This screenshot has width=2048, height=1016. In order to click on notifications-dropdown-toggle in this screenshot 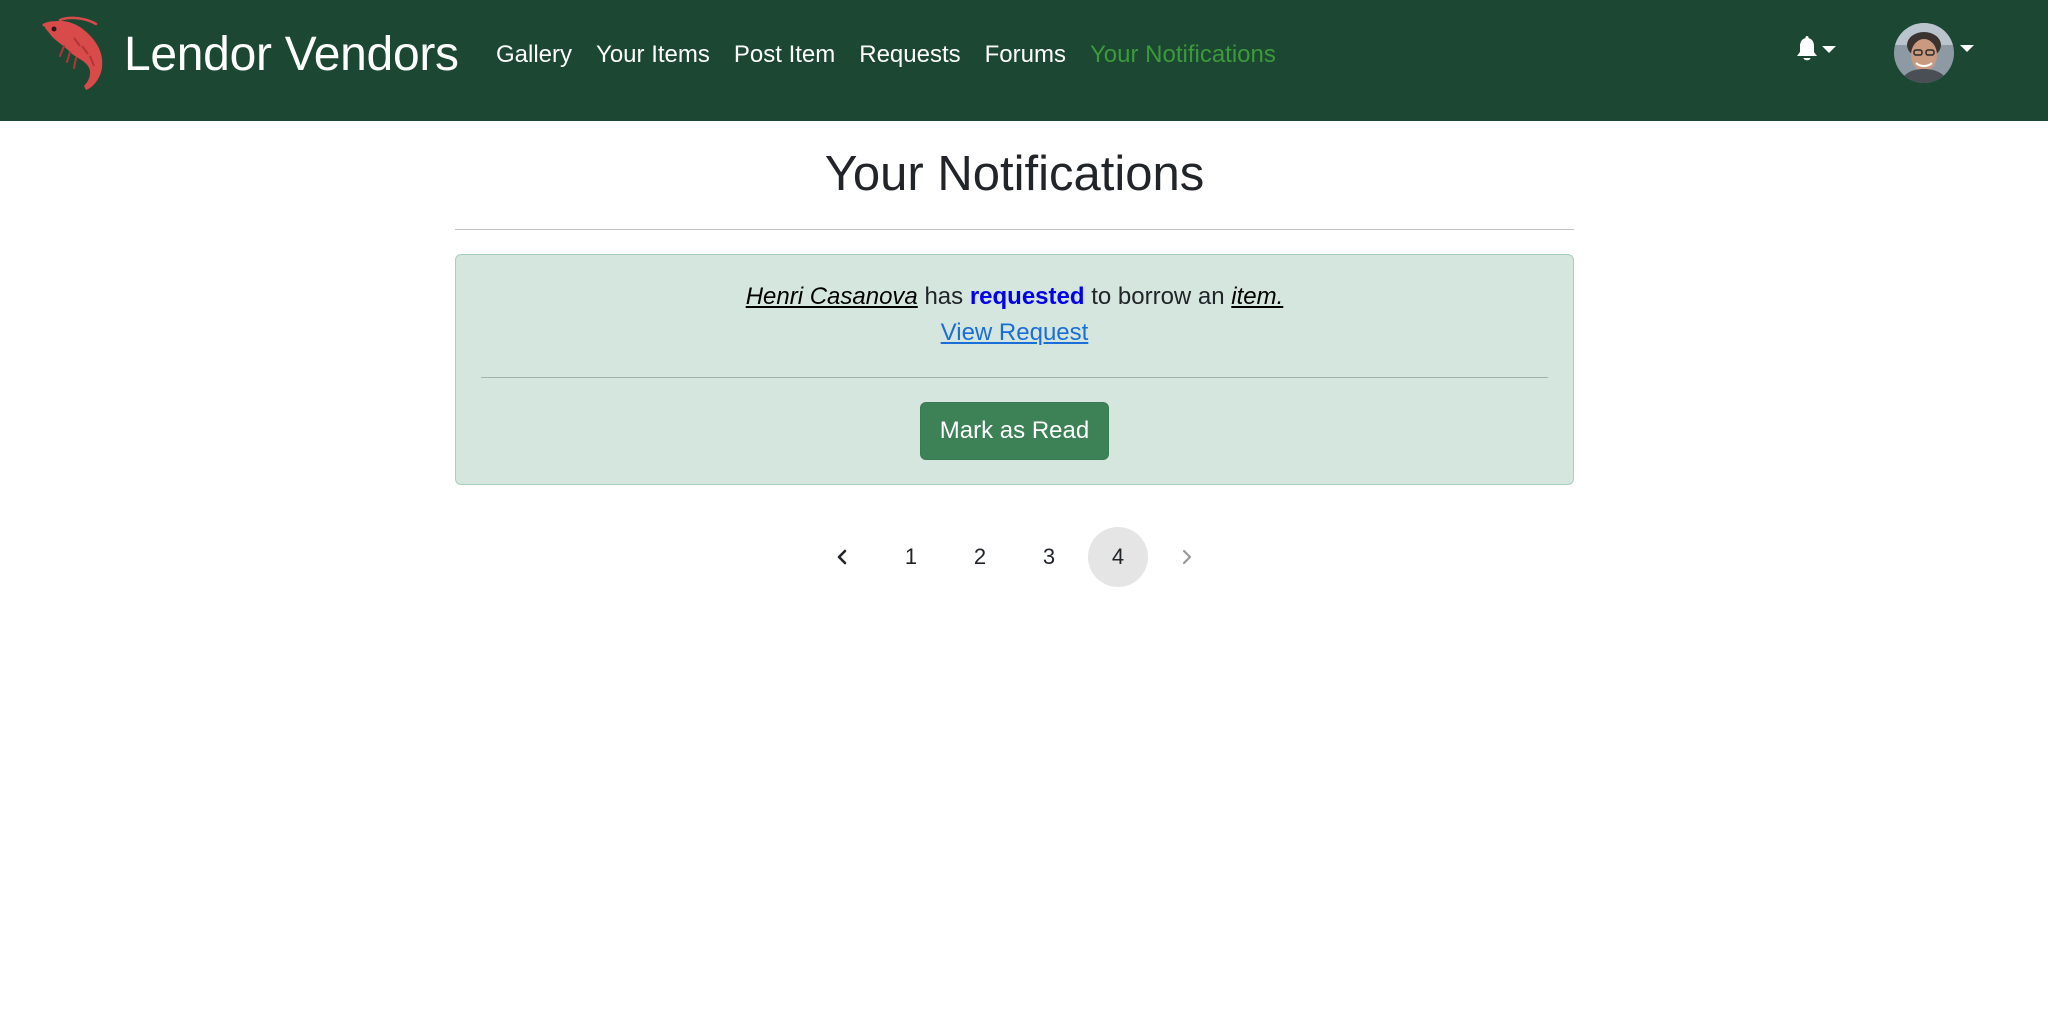, I will do `click(1816, 49)`.